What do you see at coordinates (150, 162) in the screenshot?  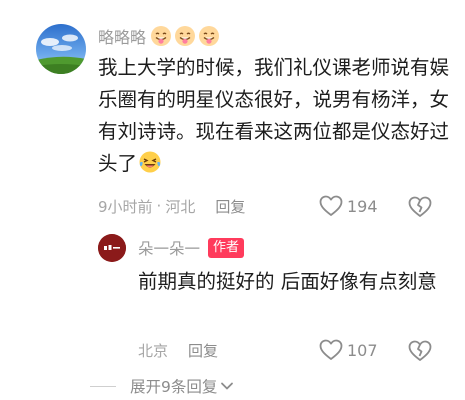 I see `laughing-tears-emoji-icon` at bounding box center [150, 162].